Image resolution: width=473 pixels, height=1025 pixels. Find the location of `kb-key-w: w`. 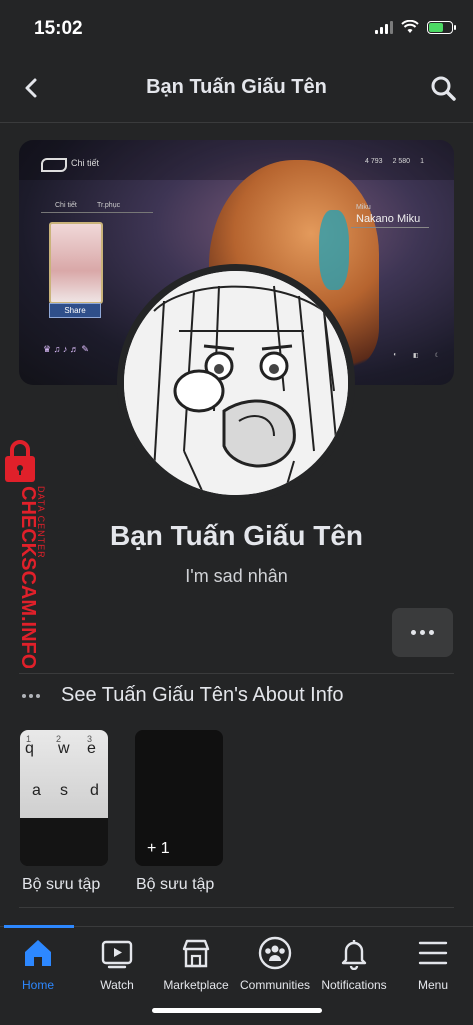

kb-key-w: w is located at coordinates (64, 748).